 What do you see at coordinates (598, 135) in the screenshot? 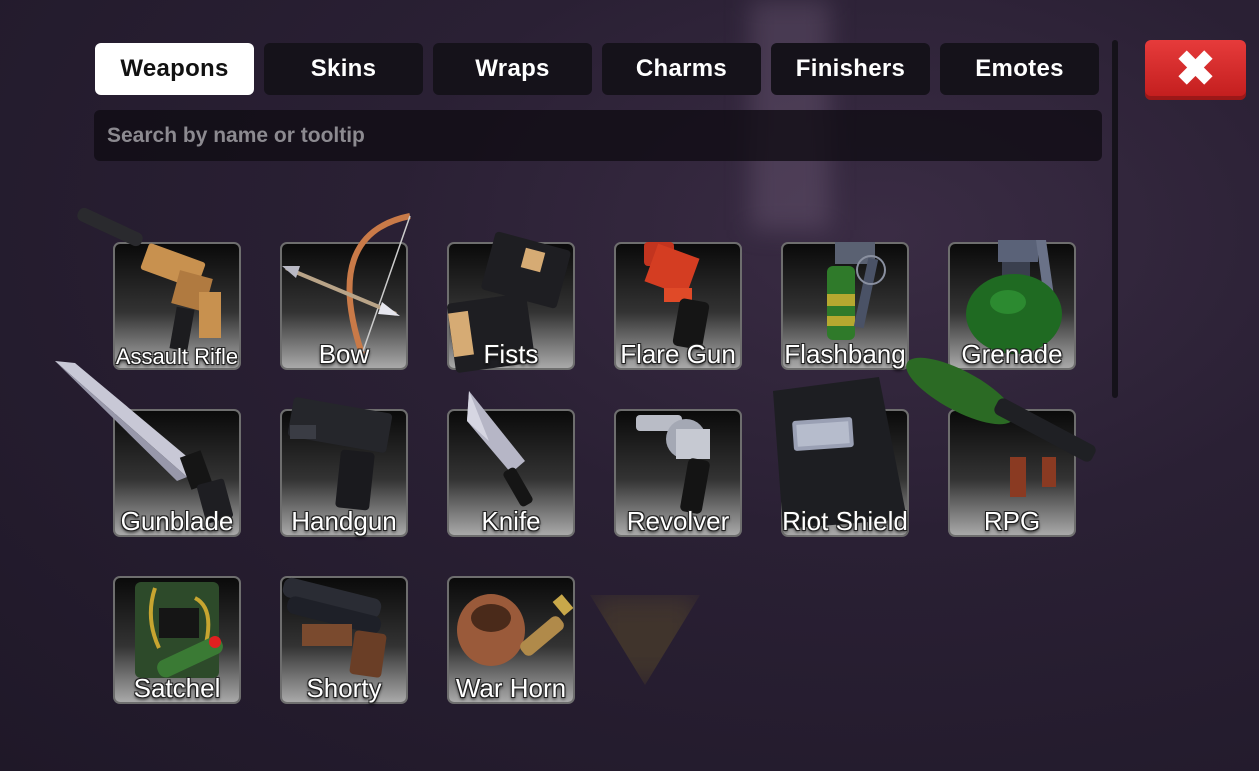
I see `search-input` at bounding box center [598, 135].